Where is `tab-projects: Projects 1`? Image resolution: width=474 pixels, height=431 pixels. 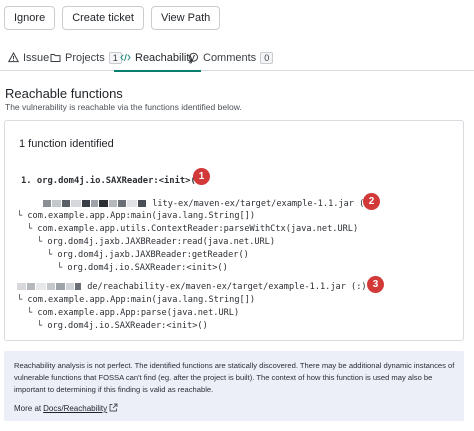 tab-projects: Projects 1 is located at coordinates (86, 57).